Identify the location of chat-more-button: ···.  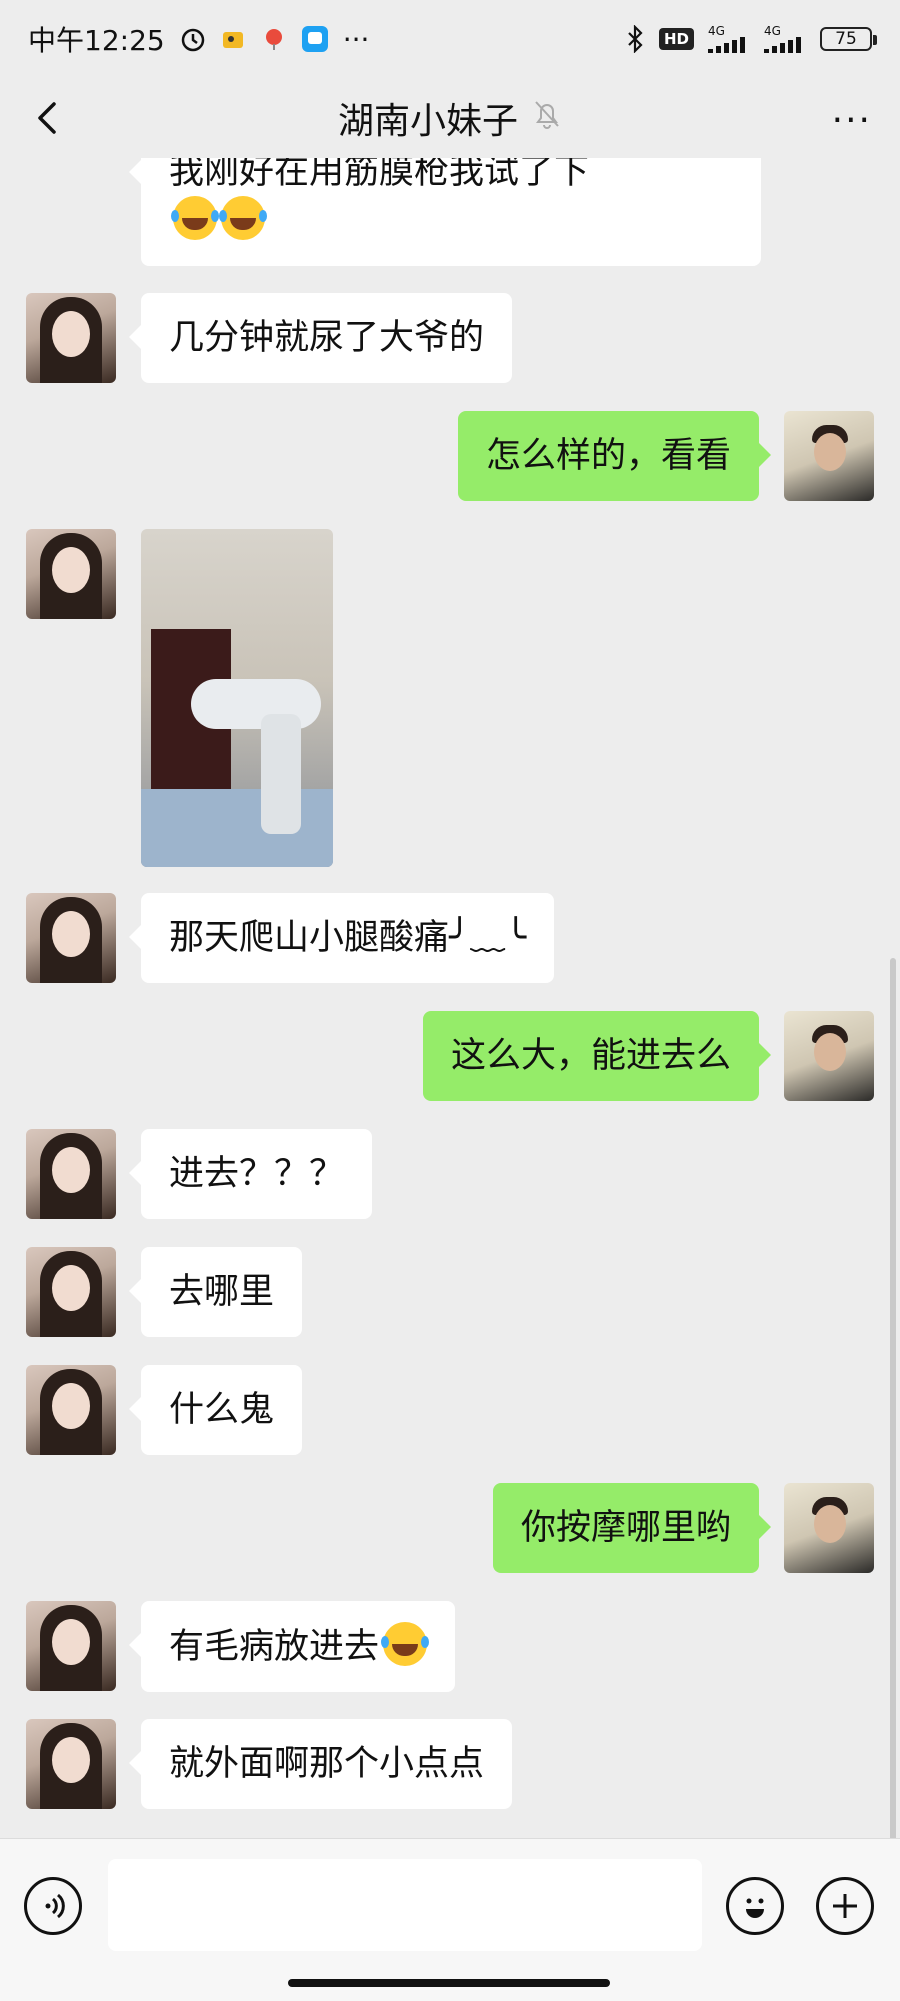
(852, 120).